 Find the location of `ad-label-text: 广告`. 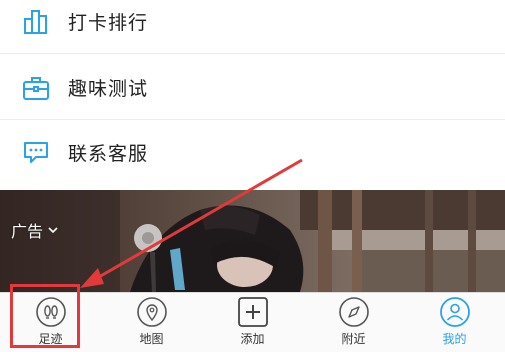

ad-label-text: 广告 is located at coordinates (27, 231).